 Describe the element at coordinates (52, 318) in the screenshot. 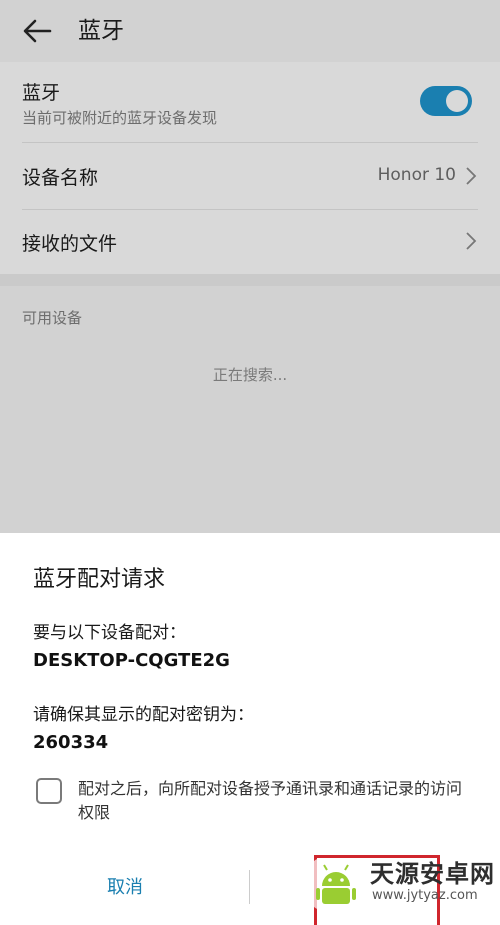

I see `available-devices-header: 可用设备` at that location.